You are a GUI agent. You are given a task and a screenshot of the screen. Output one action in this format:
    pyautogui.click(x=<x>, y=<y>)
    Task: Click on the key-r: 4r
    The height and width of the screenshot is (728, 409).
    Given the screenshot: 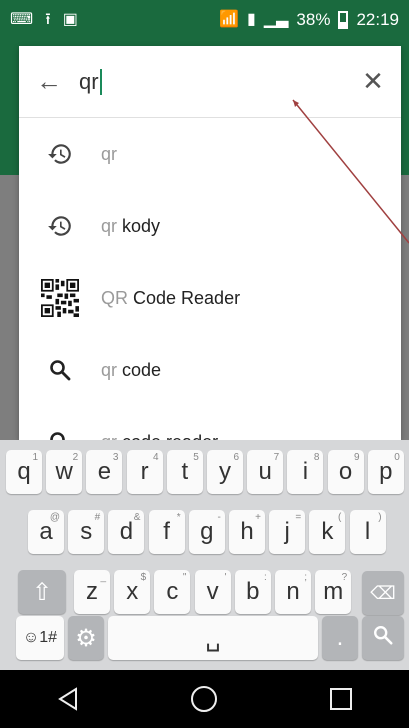 What is the action you would take?
    pyautogui.click(x=144, y=472)
    